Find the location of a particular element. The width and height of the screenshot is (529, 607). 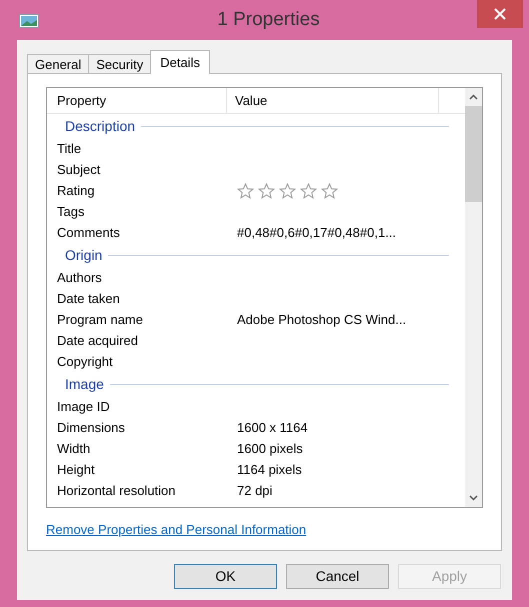

tab: General is located at coordinates (58, 63).